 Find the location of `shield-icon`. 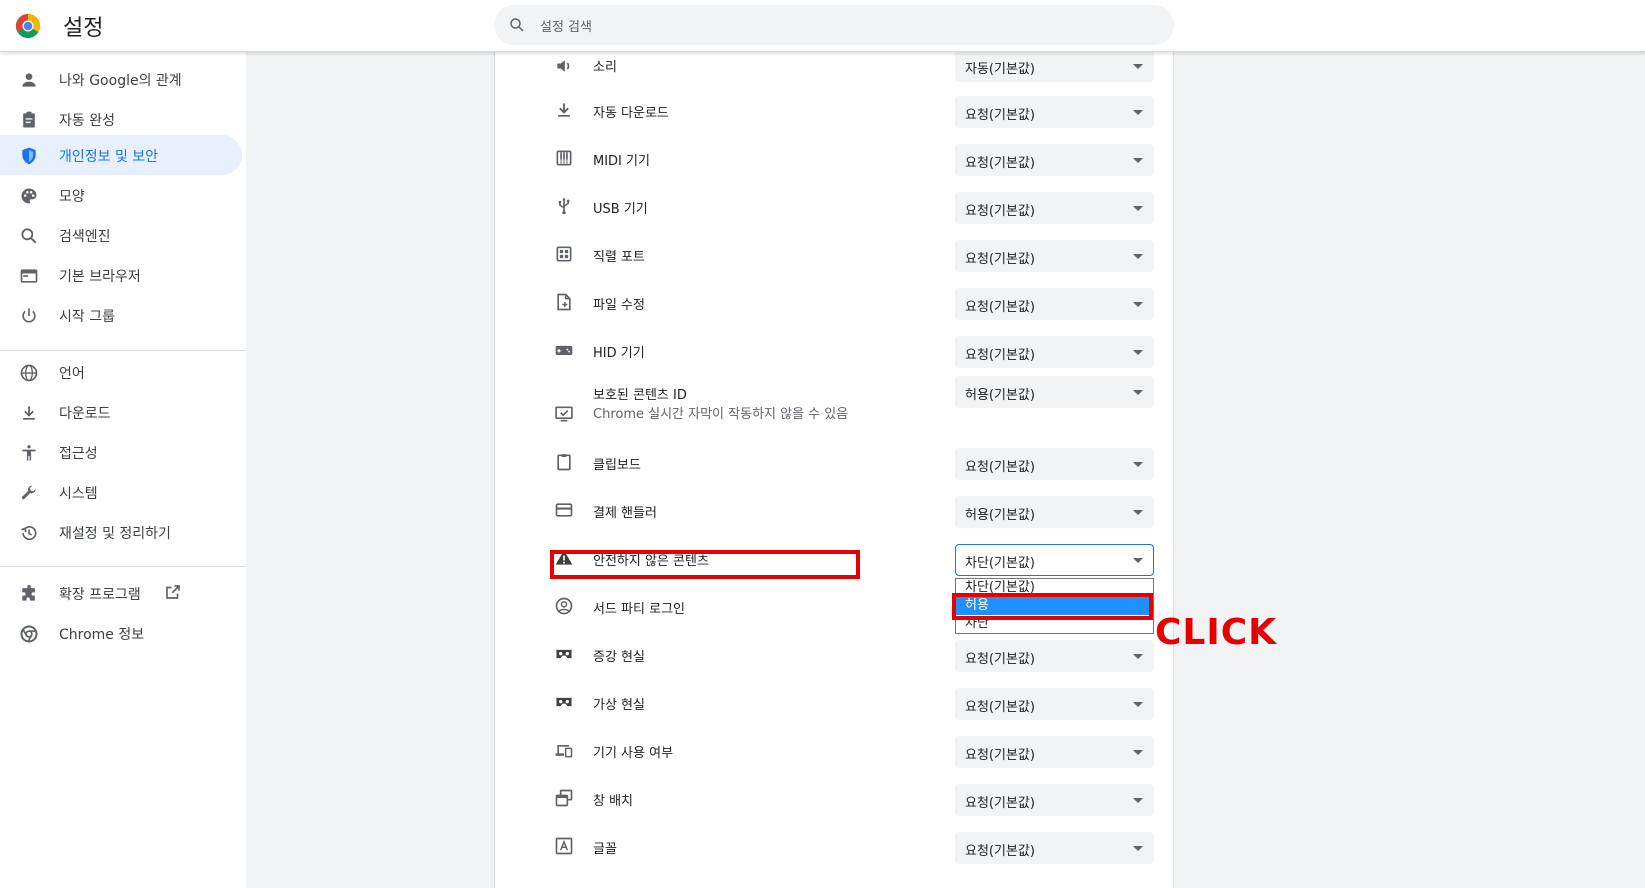

shield-icon is located at coordinates (29, 156).